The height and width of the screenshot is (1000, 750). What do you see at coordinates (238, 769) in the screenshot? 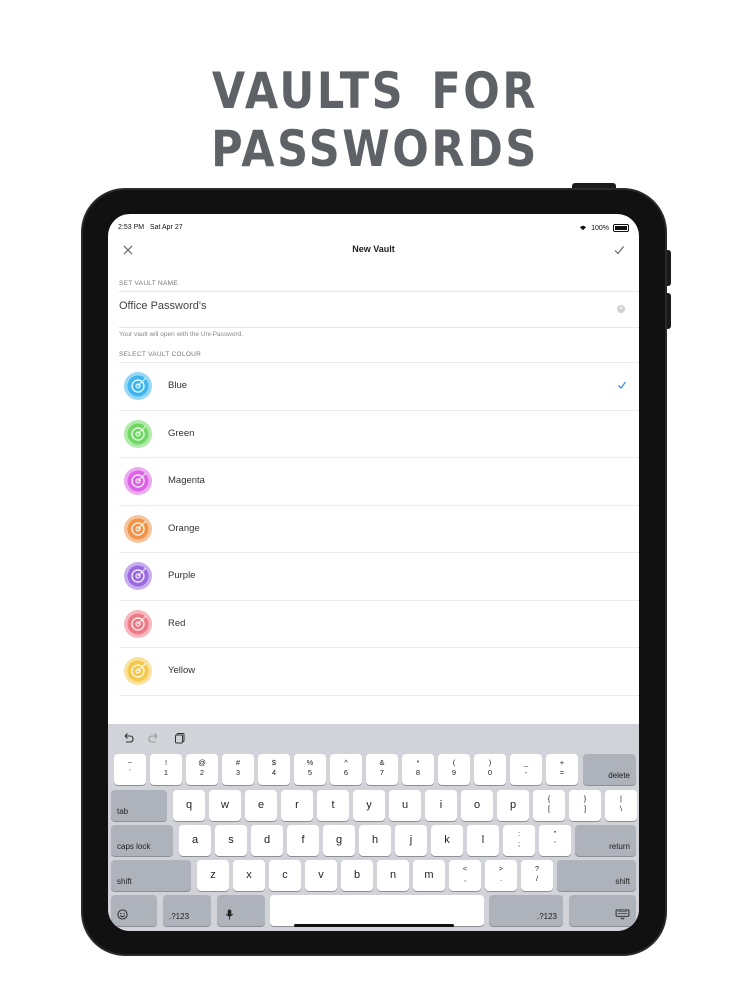
I see `key-3: #3` at bounding box center [238, 769].